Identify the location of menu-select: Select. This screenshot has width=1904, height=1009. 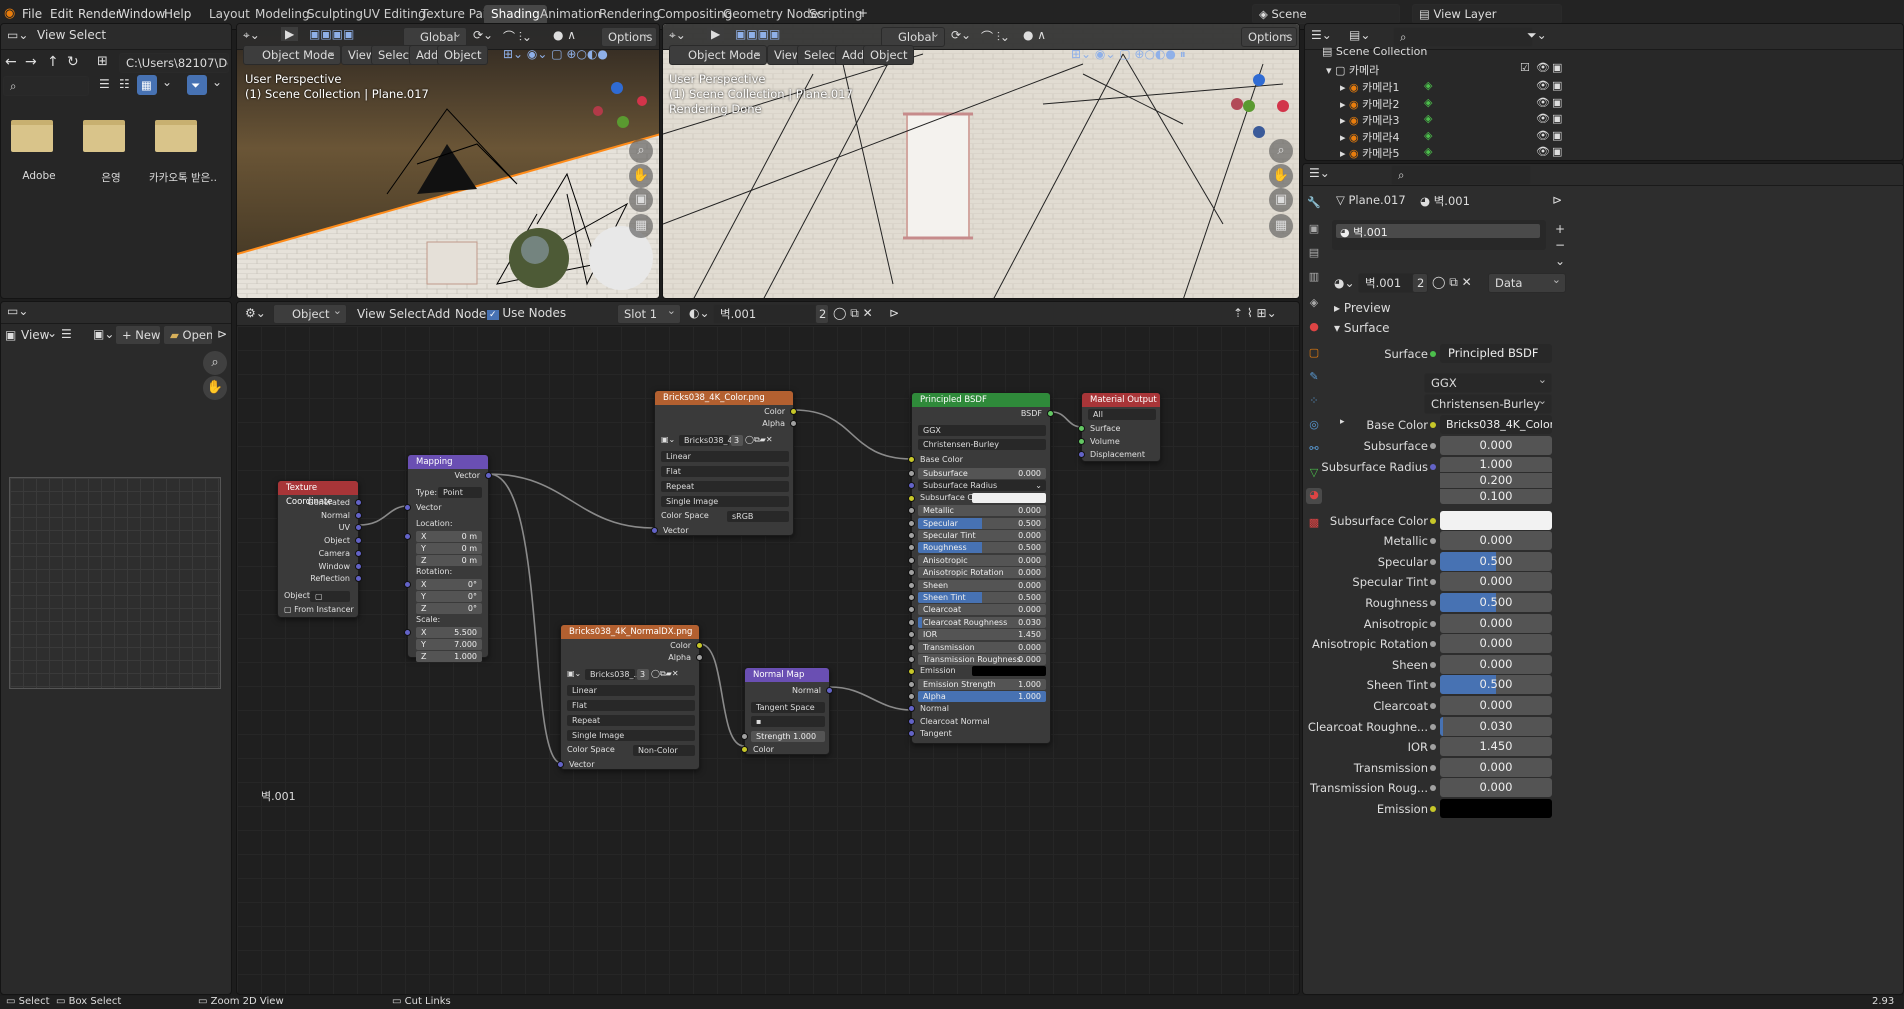
(87, 35).